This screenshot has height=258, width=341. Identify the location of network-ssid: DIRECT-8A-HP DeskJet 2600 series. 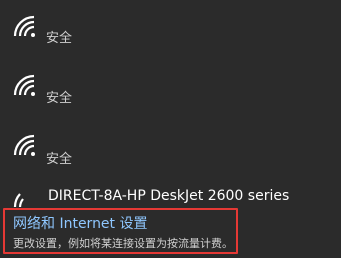
(169, 196).